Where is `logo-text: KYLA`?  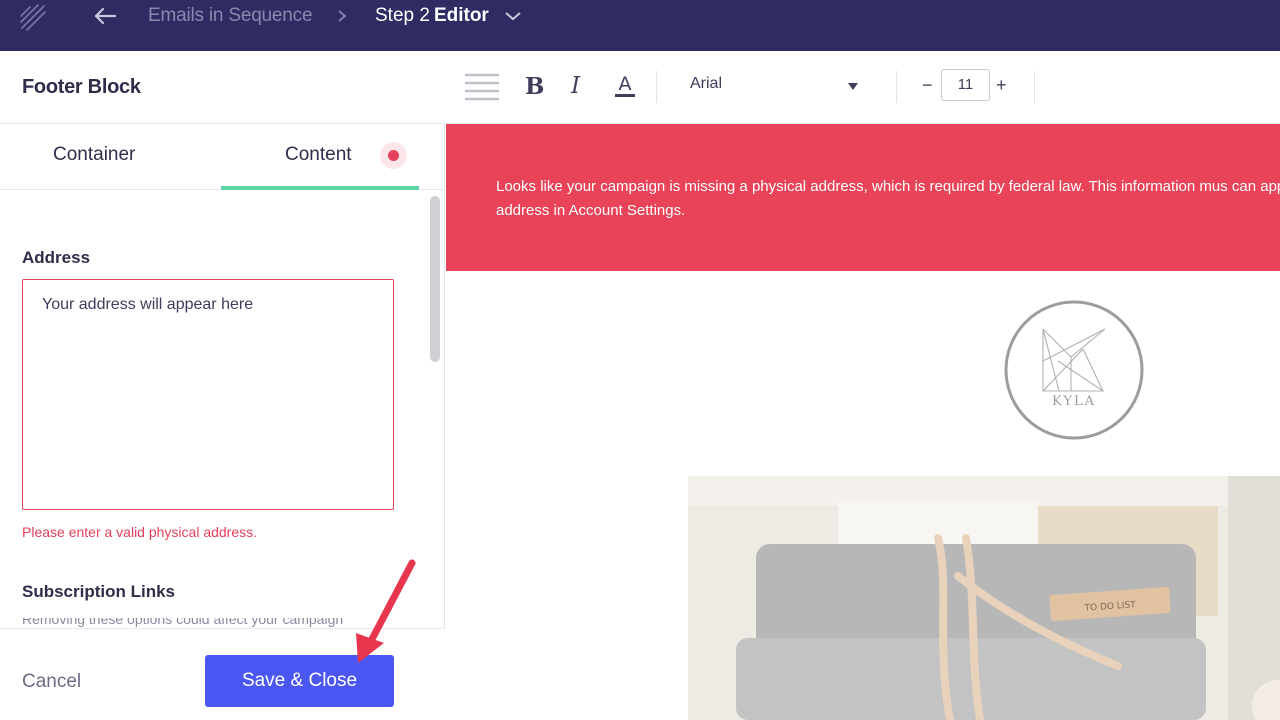 logo-text: KYLA is located at coordinates (1074, 401).